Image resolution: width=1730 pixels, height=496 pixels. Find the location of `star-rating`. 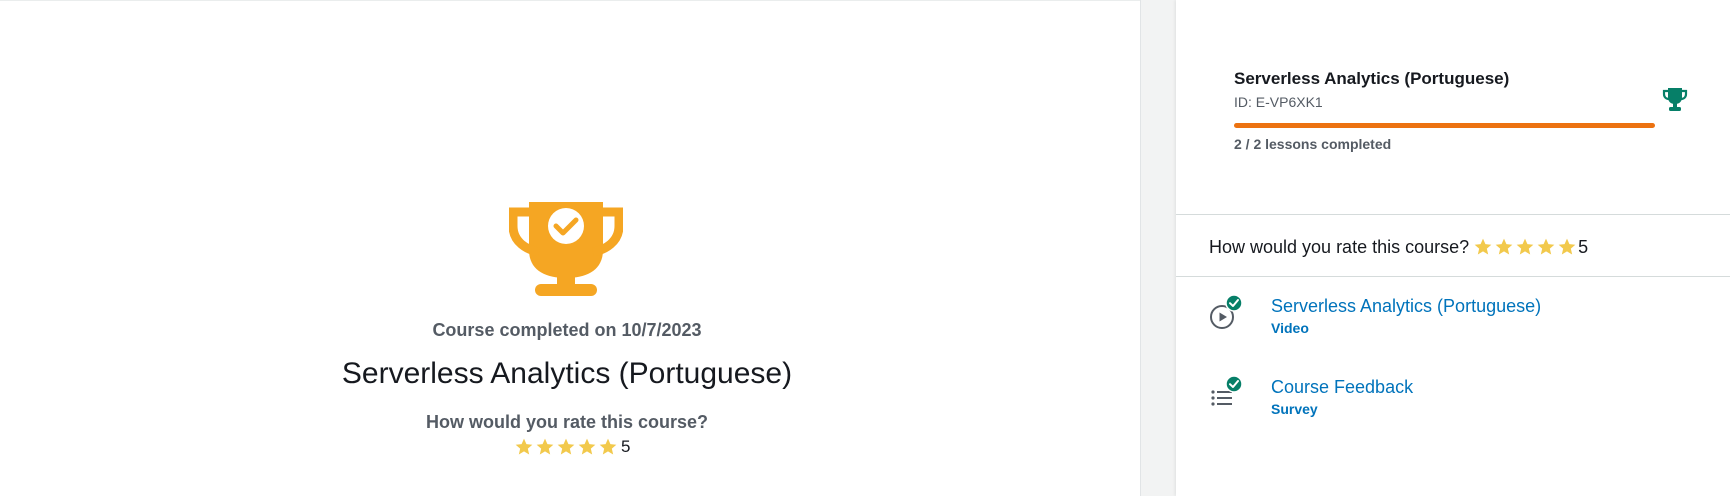

star-rating is located at coordinates (1525, 247).